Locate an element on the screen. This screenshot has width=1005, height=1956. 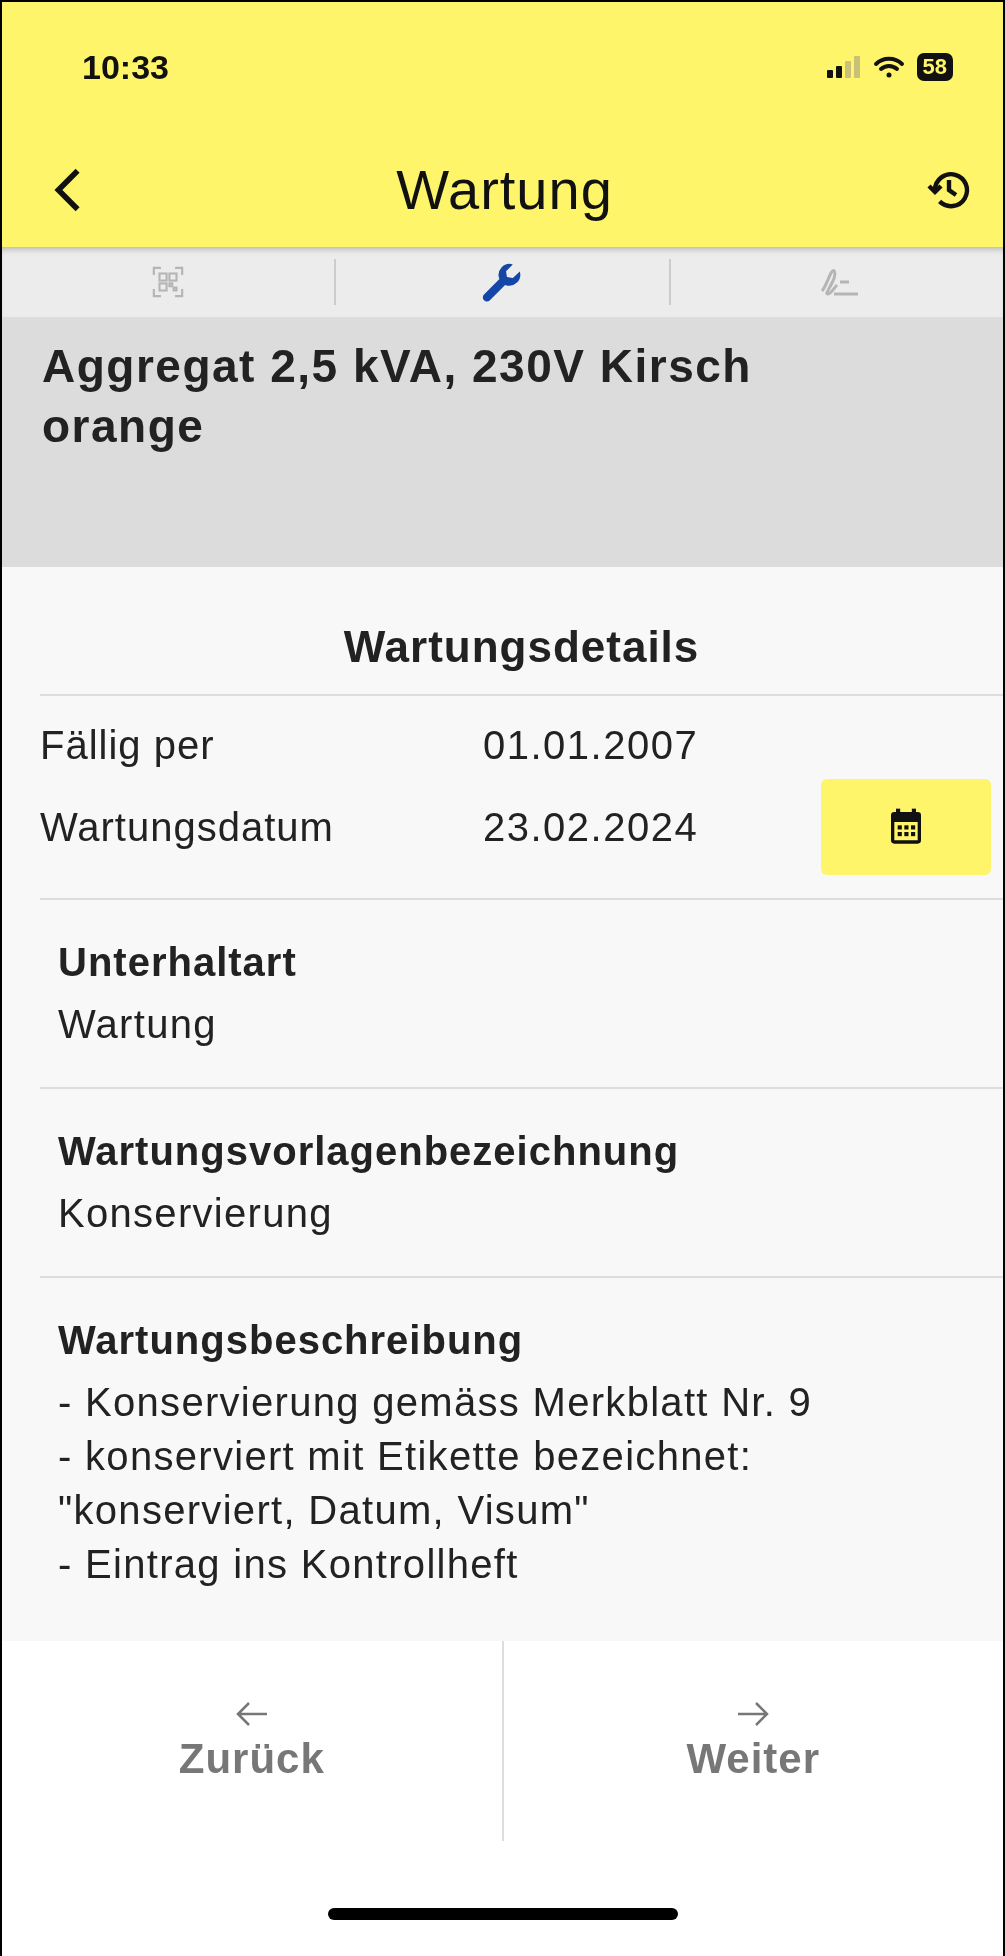
field-value: - Eintrag ins Kontrollheft is located at coordinates (289, 1564).